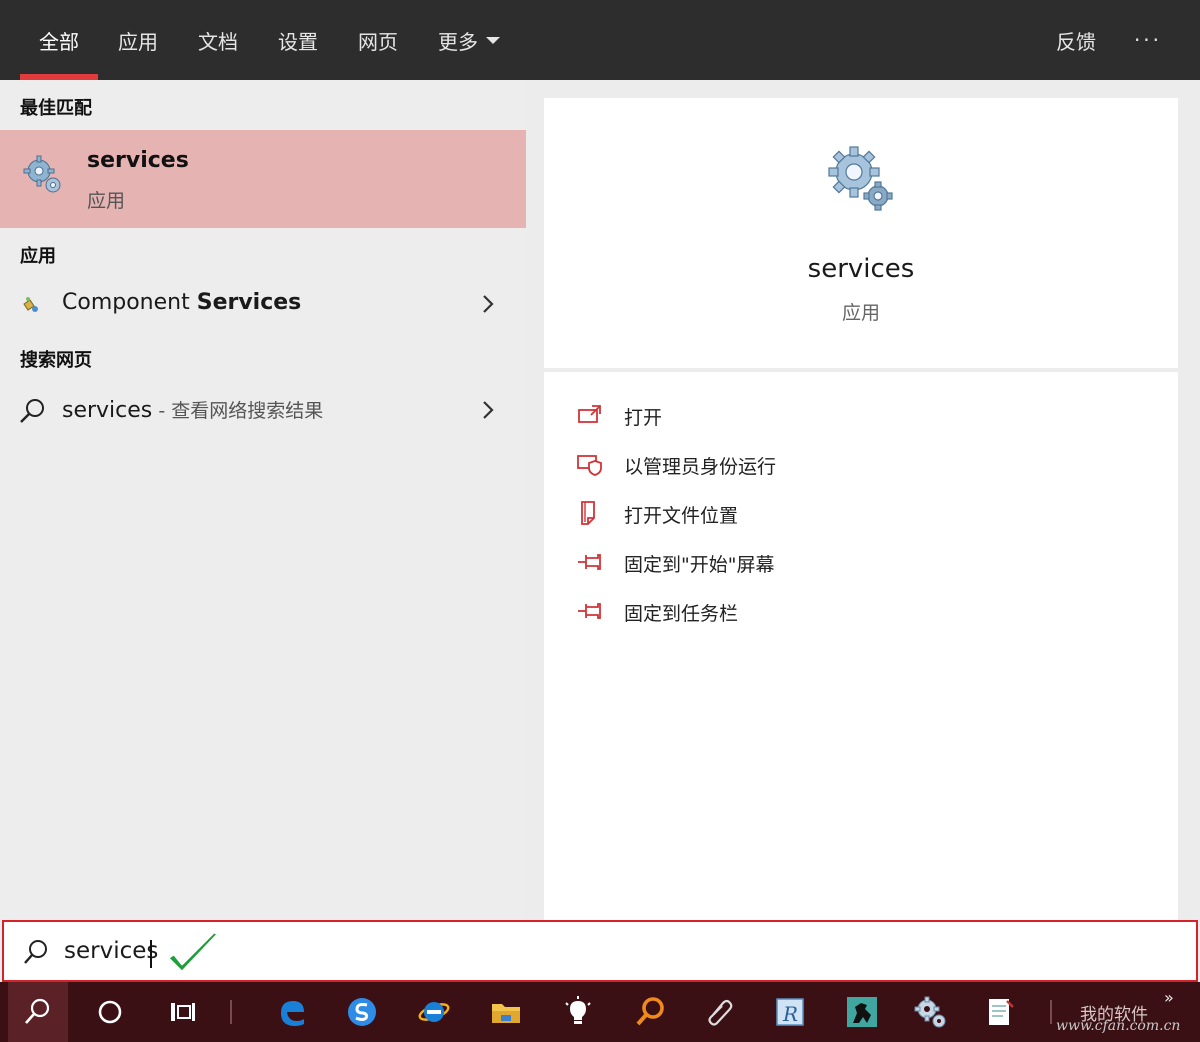 This screenshot has height=1042, width=1200. Describe the element at coordinates (263, 179) in the screenshot. I see `best-match-result: services 应用` at that location.